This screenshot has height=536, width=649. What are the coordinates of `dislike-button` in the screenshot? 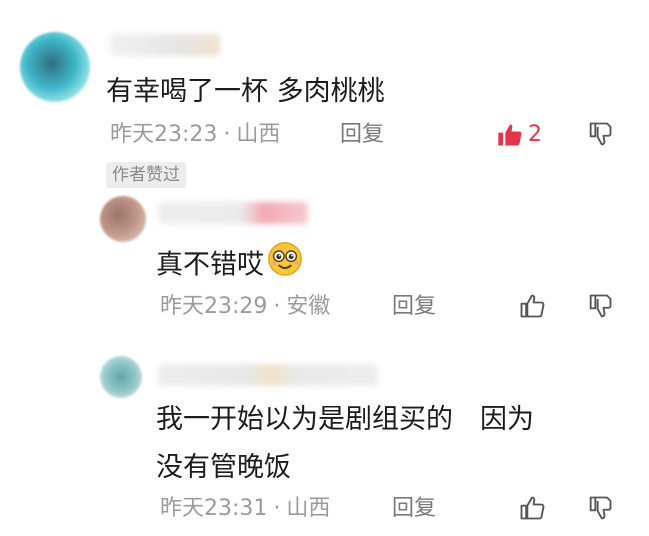 It's located at (600, 508).